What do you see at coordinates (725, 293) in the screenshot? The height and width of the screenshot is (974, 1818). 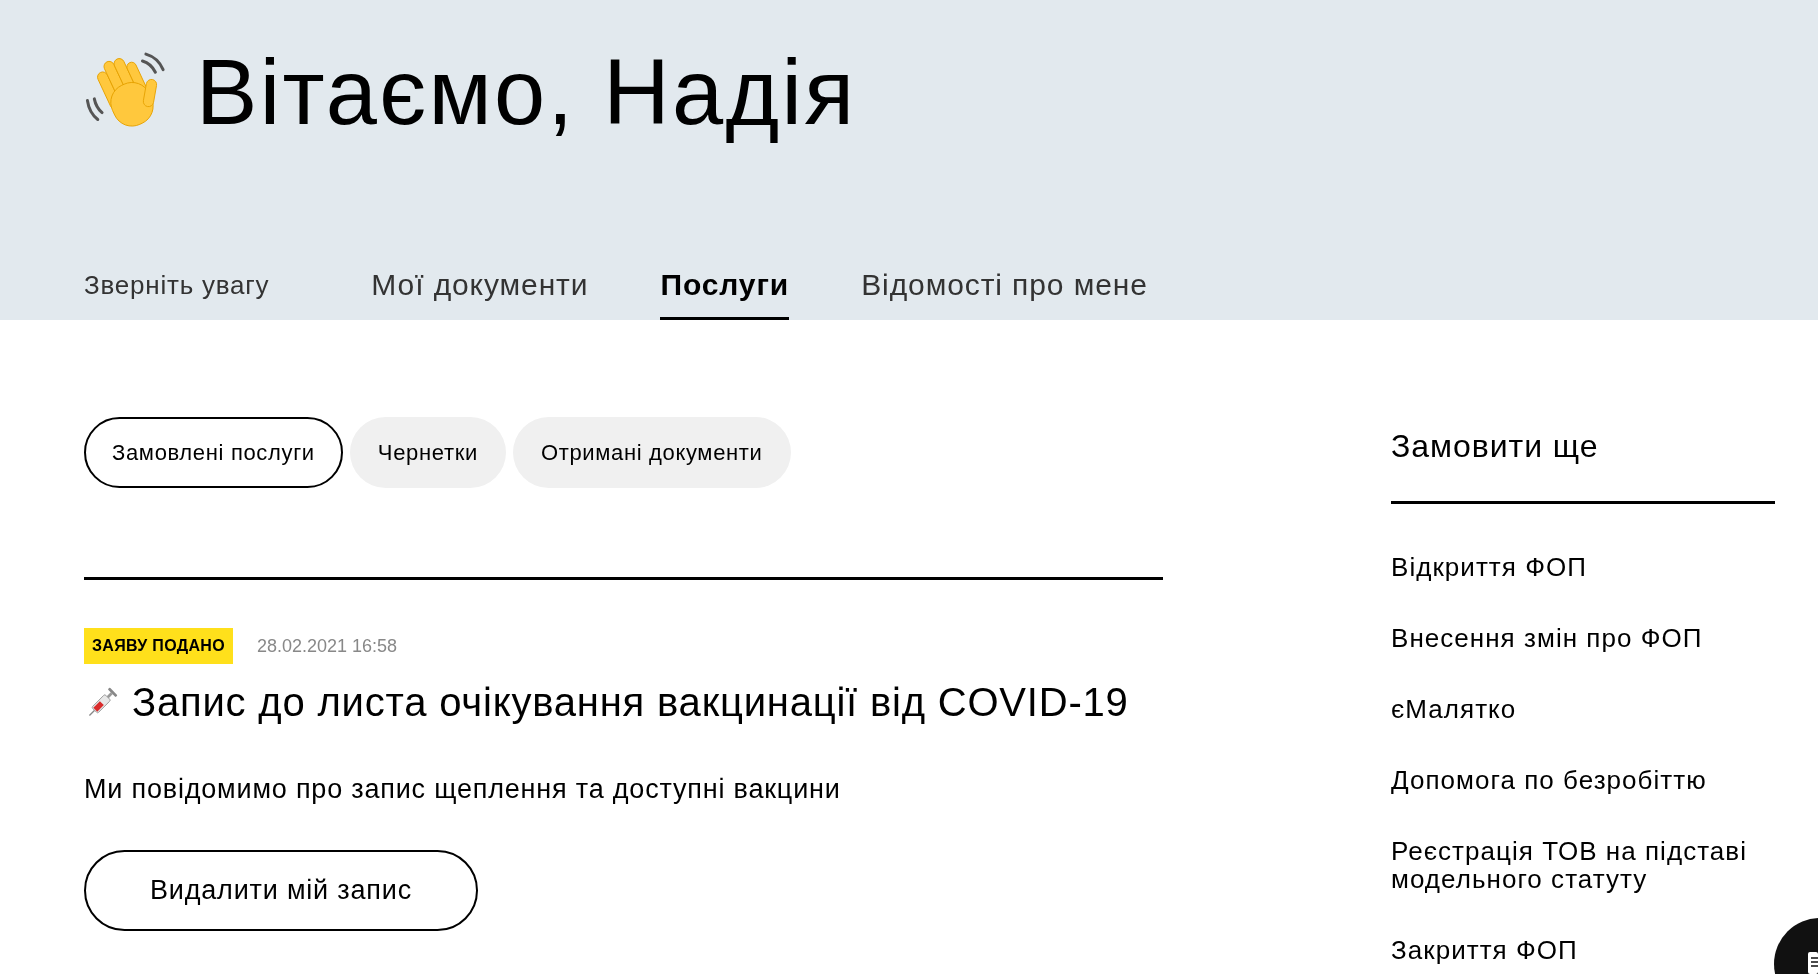 I see `nav-tab: Послуги` at bounding box center [725, 293].